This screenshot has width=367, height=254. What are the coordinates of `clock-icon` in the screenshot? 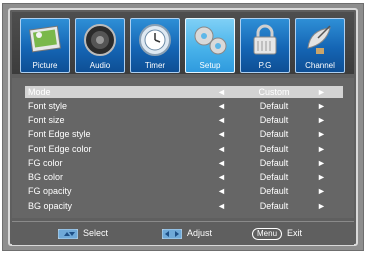 It's located at (155, 40).